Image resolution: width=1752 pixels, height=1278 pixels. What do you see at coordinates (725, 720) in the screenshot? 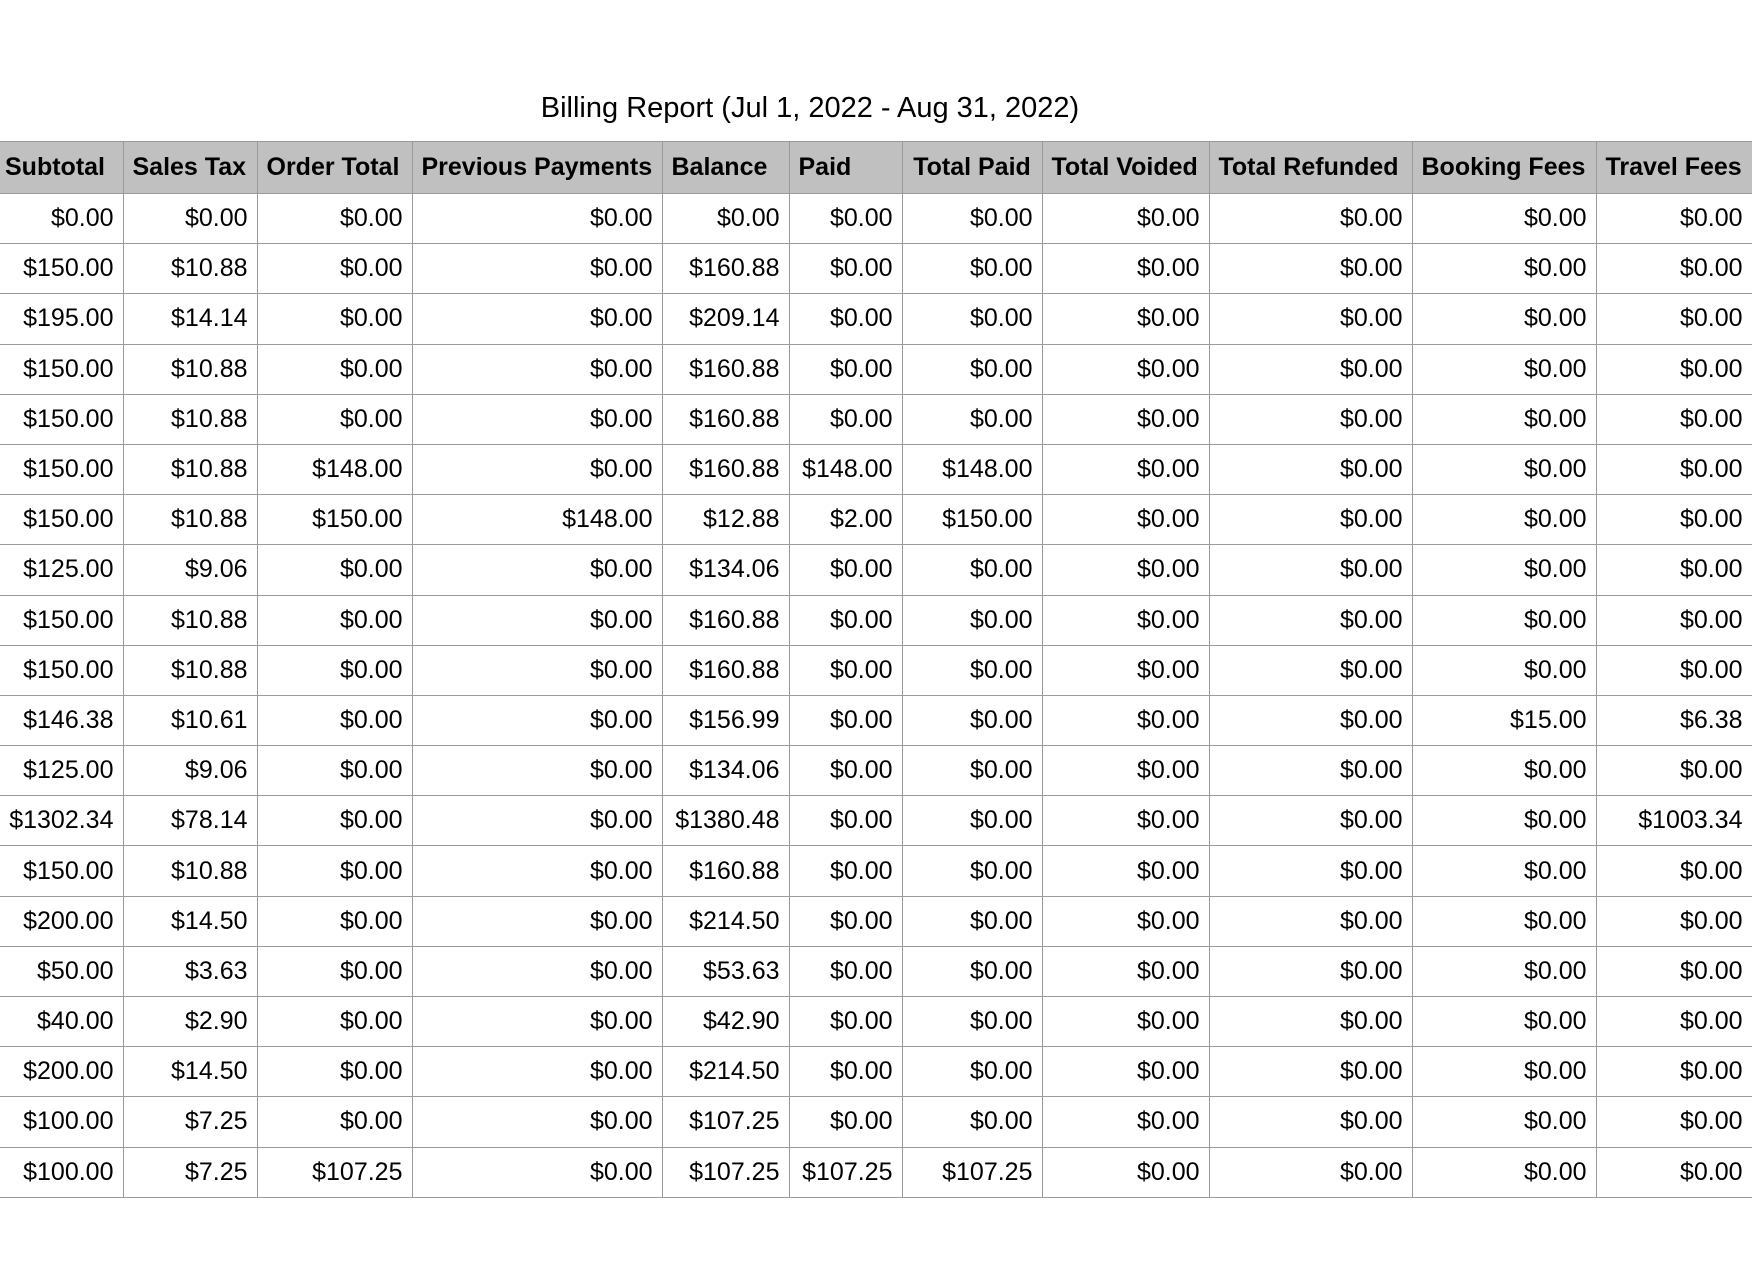
I see `table-cell: $156.99` at bounding box center [725, 720].